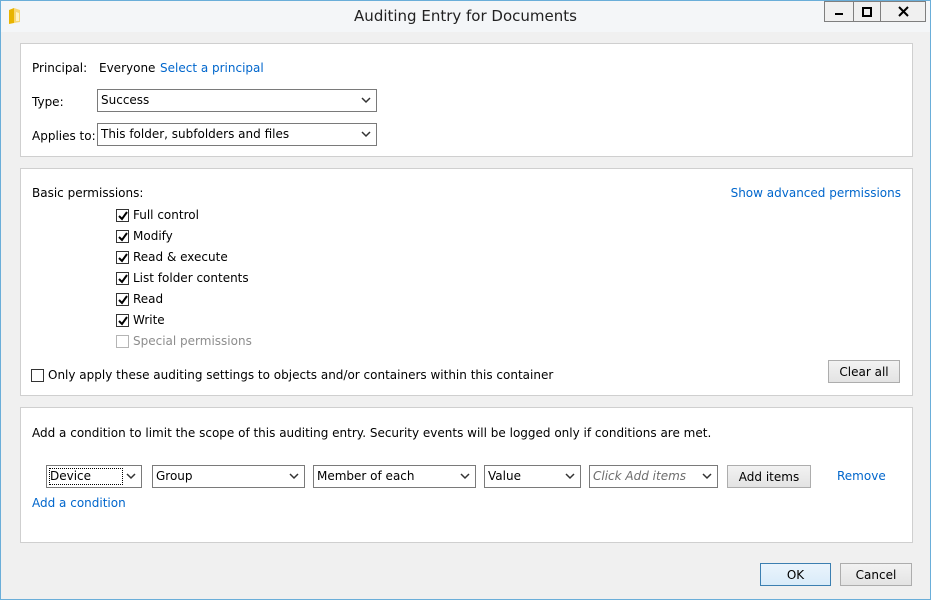 This screenshot has height=600, width=931. What do you see at coordinates (127, 68) in the screenshot?
I see `principal-value: Everyone` at bounding box center [127, 68].